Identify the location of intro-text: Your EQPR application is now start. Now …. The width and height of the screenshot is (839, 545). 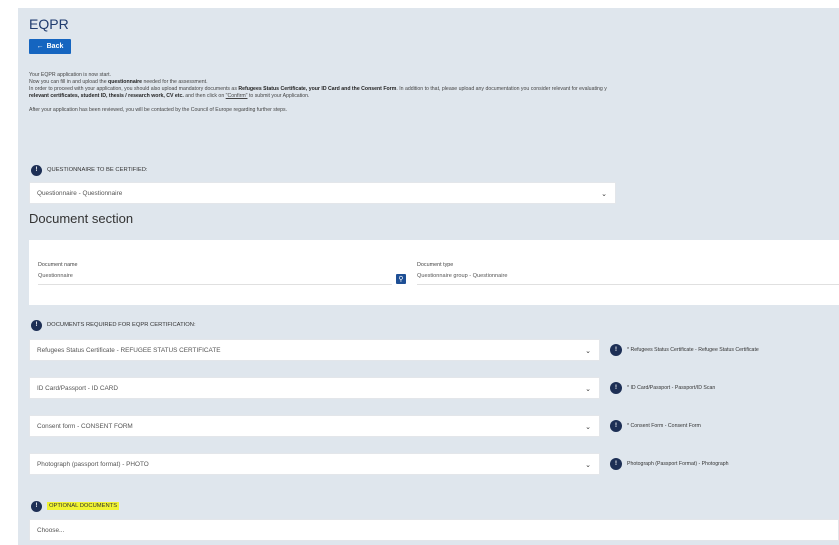
(433, 93).